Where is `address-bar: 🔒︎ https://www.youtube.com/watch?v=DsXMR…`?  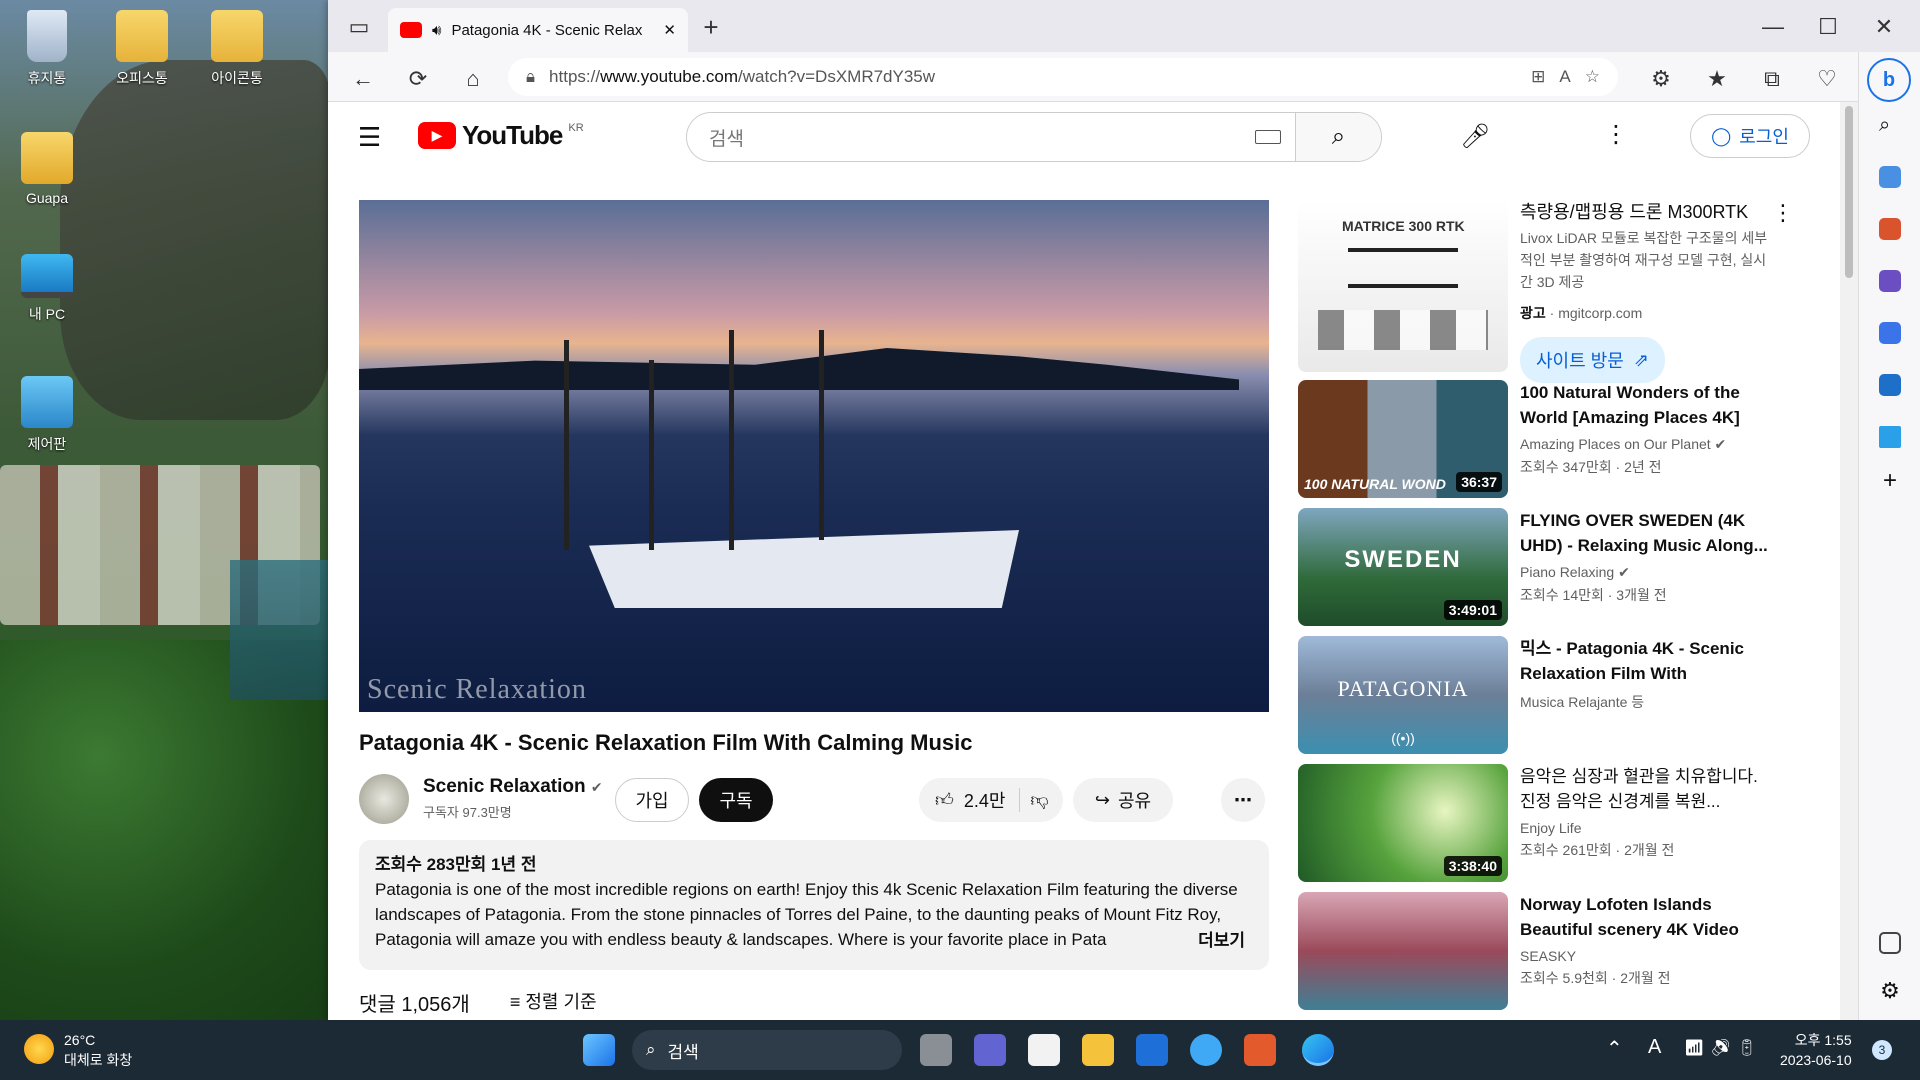 address-bar: 🔒︎ https://www.youtube.com/watch?v=DsXMR… is located at coordinates (1063, 77).